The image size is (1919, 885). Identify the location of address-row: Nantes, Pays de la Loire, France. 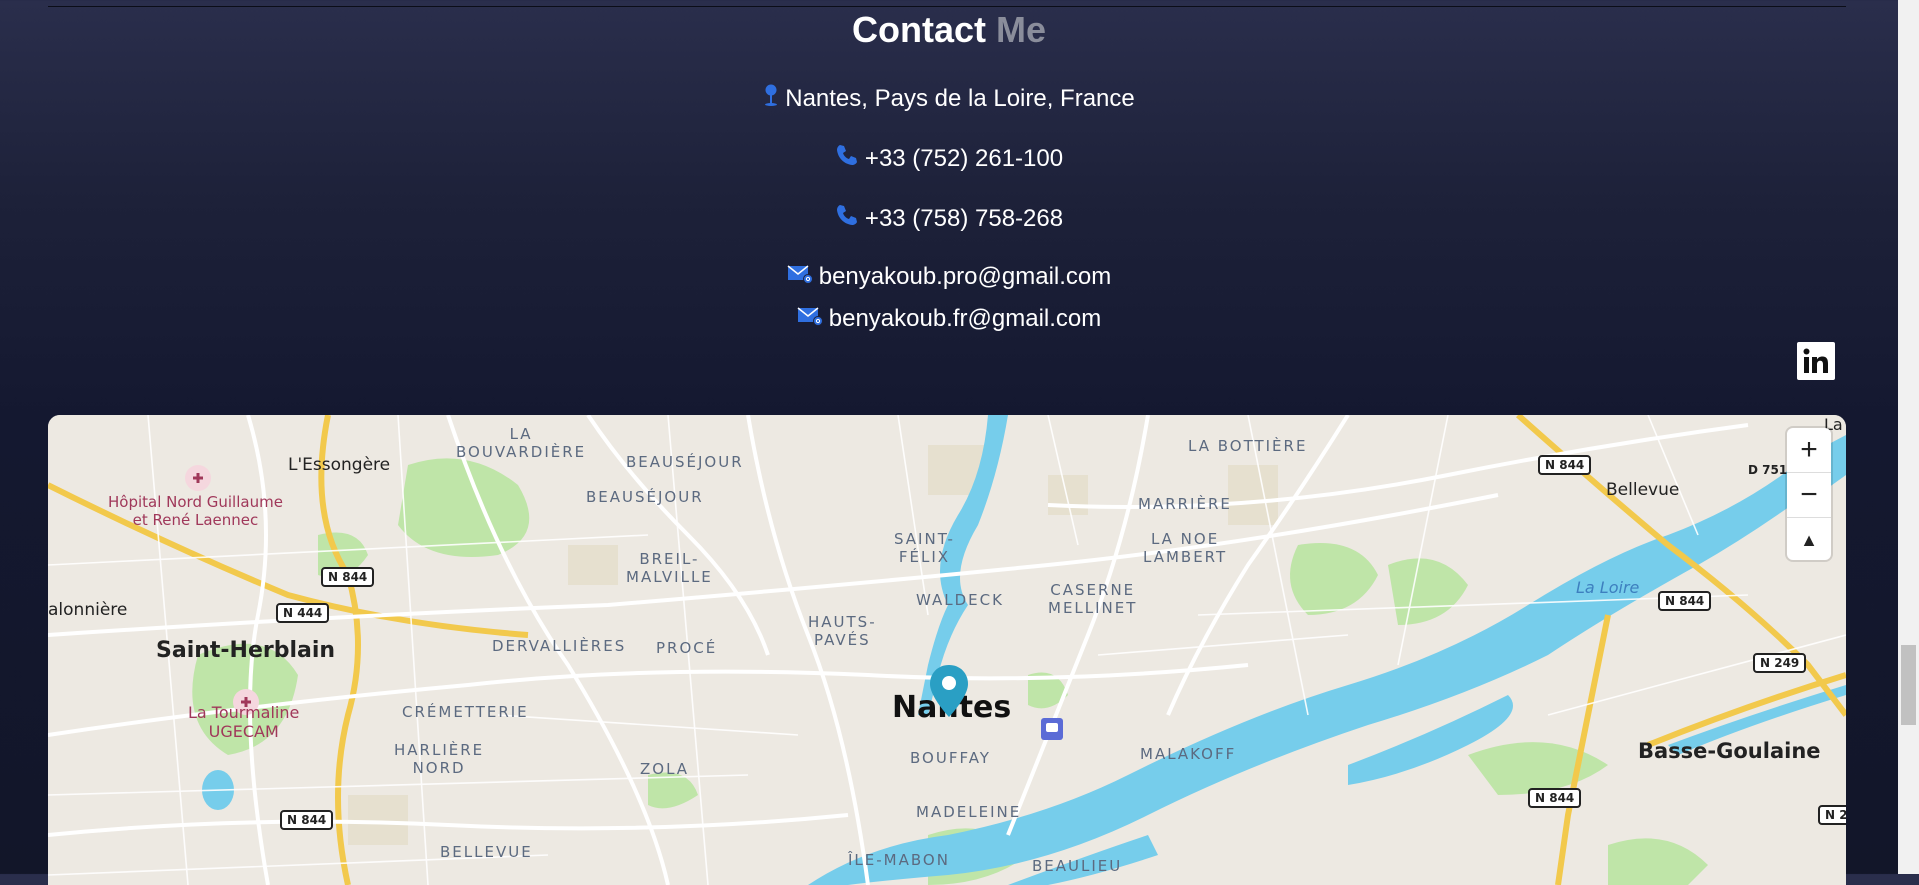
(949, 98).